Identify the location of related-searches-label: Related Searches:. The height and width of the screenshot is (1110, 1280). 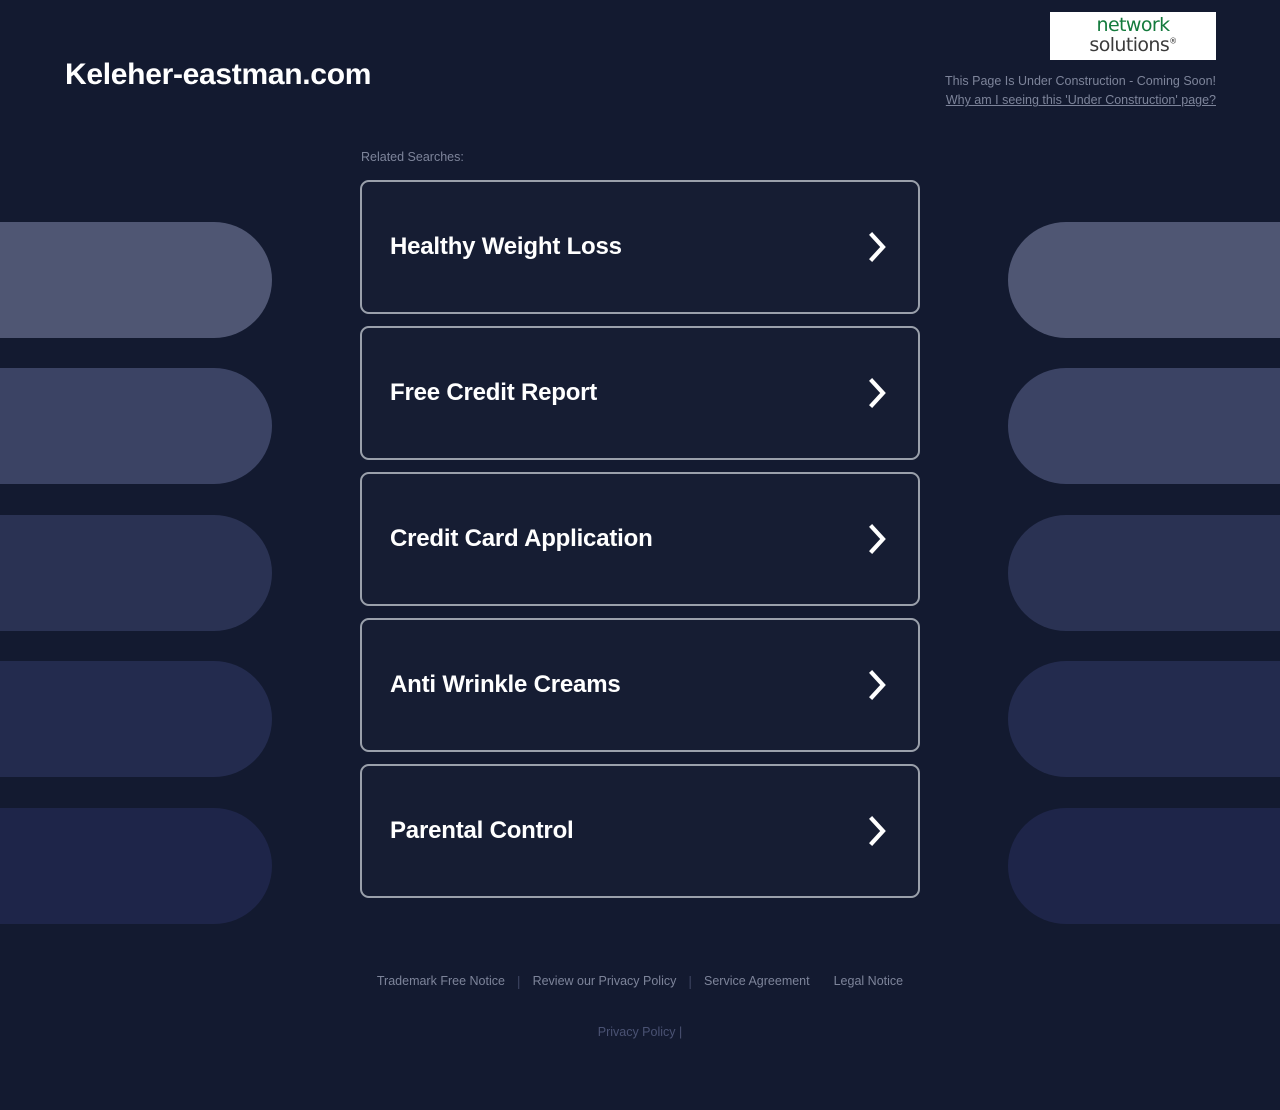
(412, 157).